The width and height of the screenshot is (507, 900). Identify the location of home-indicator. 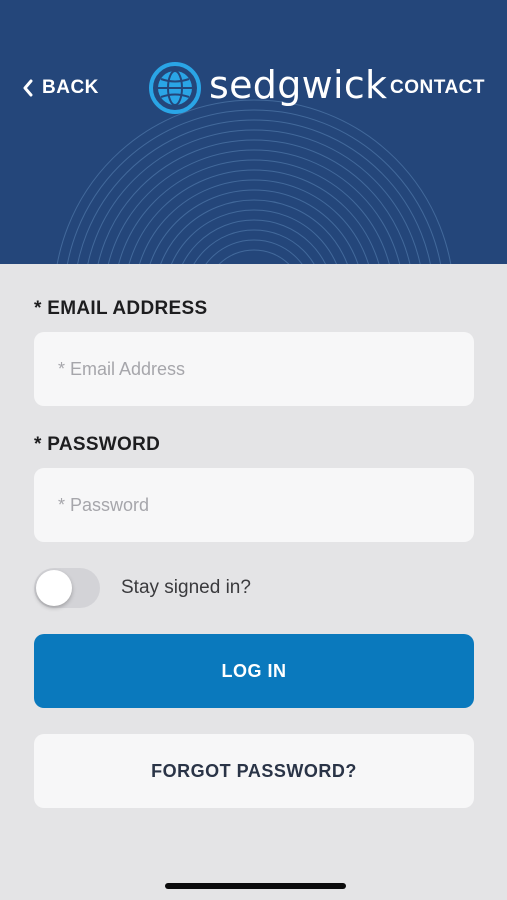
(255, 886).